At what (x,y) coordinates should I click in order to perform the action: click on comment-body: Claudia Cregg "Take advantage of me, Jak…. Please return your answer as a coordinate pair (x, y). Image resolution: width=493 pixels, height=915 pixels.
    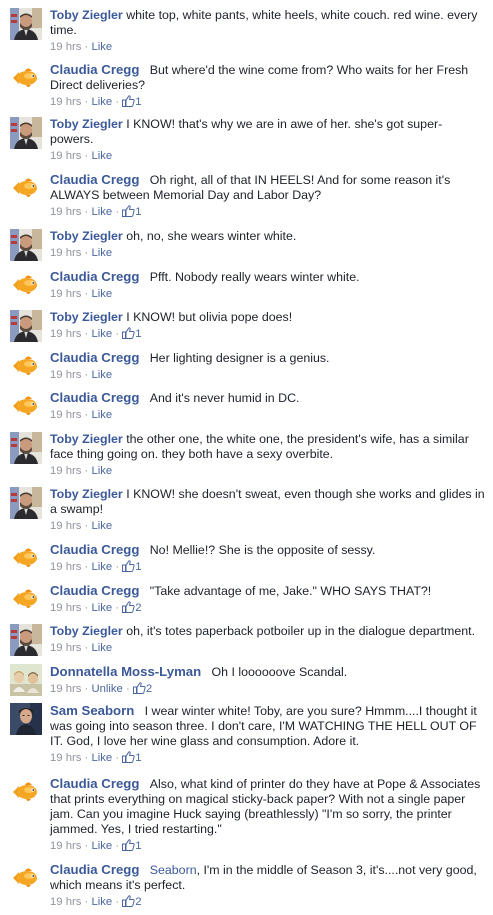
    Looking at the image, I should click on (267, 599).